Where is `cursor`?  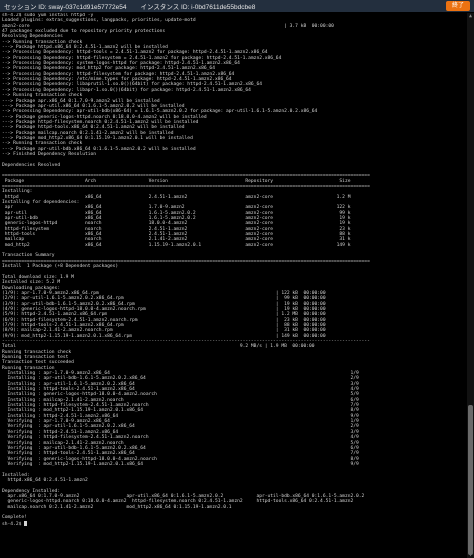
cursor is located at coordinates (26, 523).